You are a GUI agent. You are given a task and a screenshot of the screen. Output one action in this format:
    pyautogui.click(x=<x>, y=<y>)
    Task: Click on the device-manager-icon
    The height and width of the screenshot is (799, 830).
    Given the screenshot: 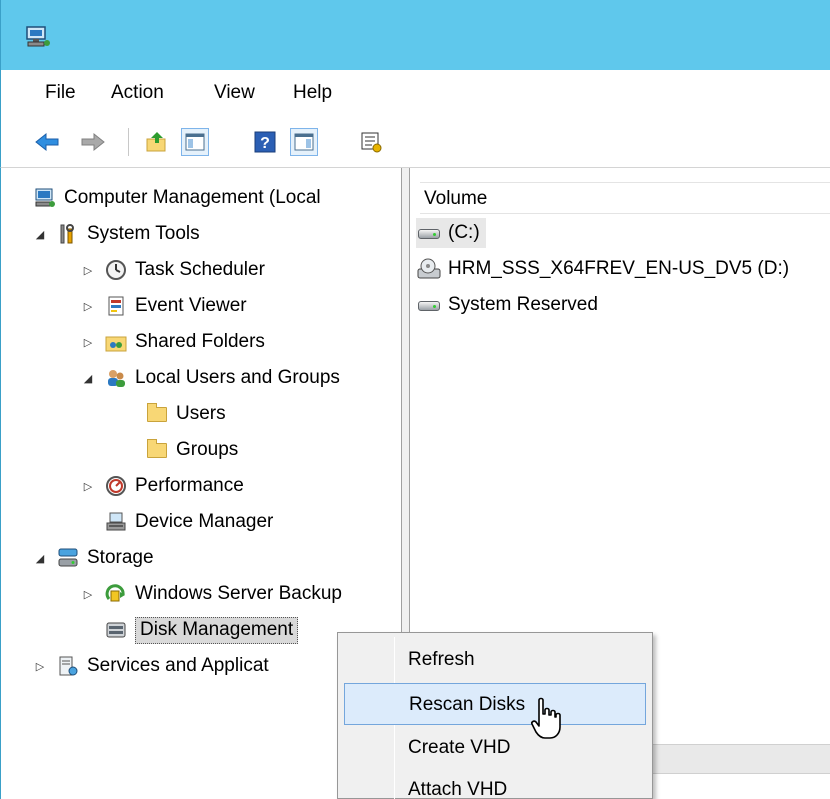 What is the action you would take?
    pyautogui.click(x=116, y=522)
    